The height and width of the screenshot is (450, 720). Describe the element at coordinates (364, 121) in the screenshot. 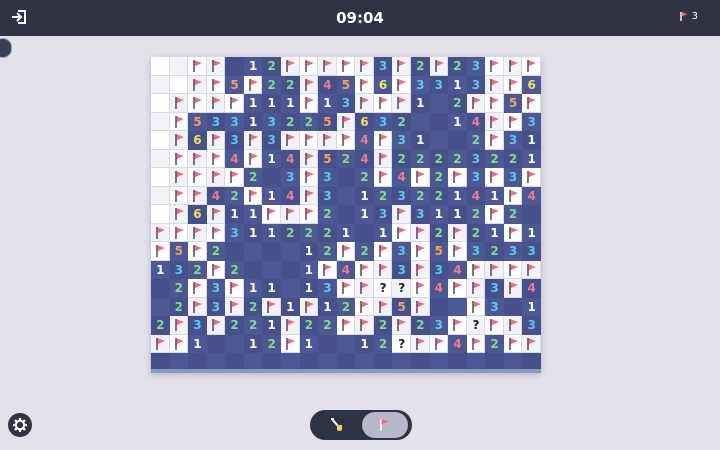

I see `number-cell: 6` at that location.